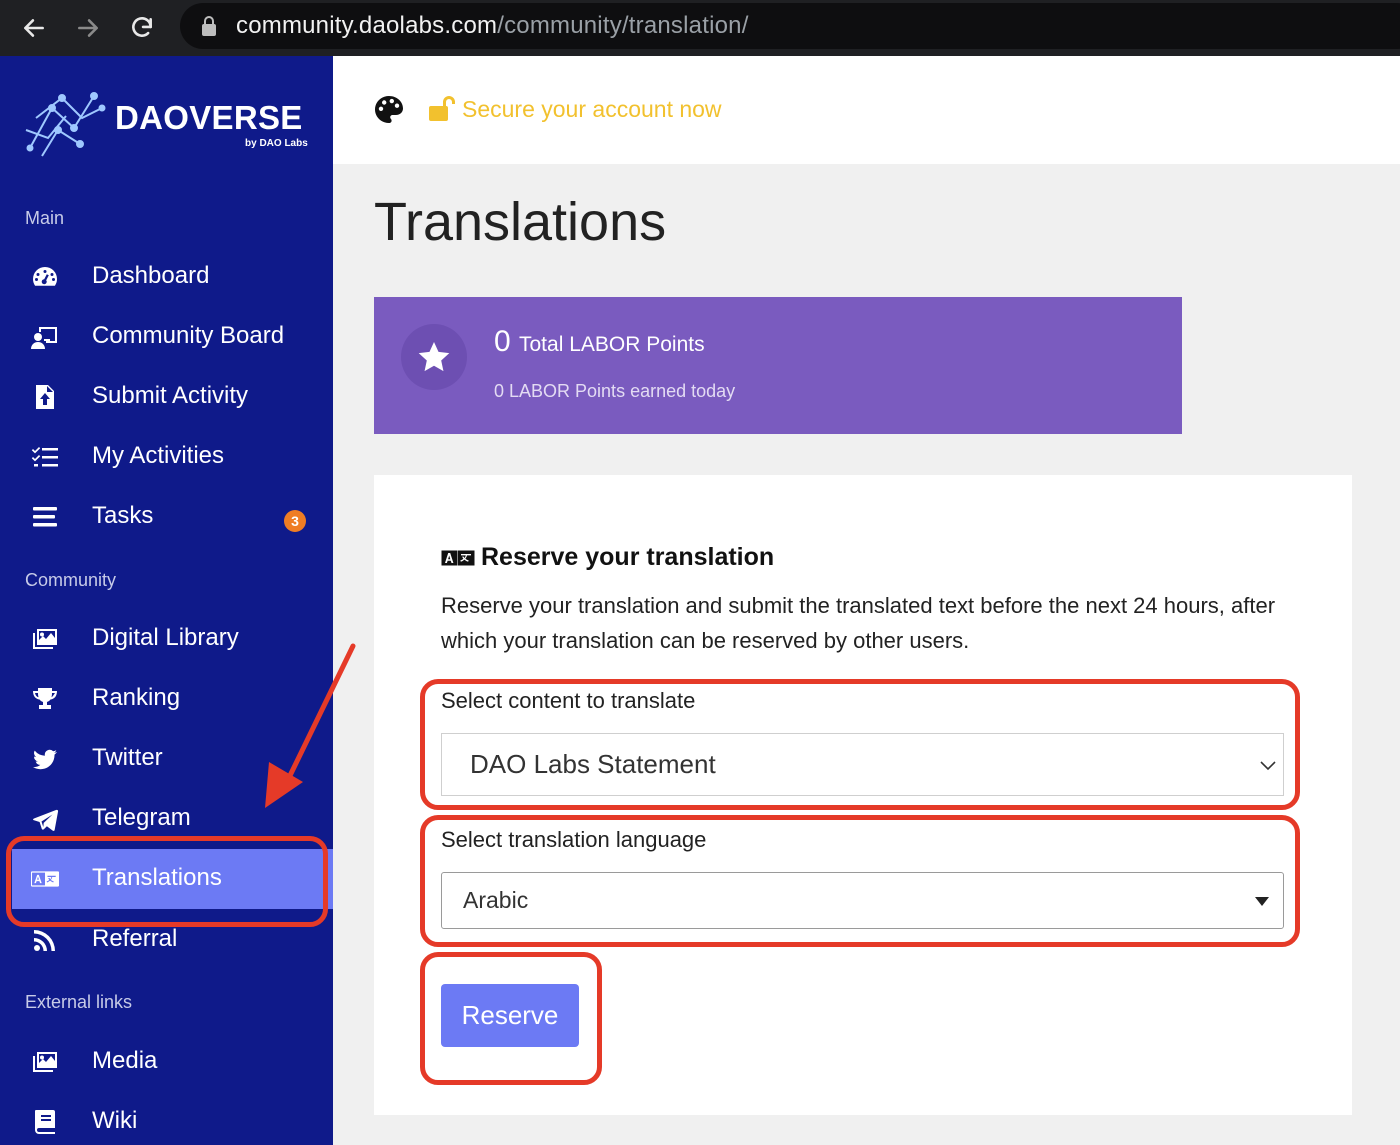 The height and width of the screenshot is (1145, 1400). What do you see at coordinates (115, 1120) in the screenshot?
I see `sidebar-item-label: Wiki` at bounding box center [115, 1120].